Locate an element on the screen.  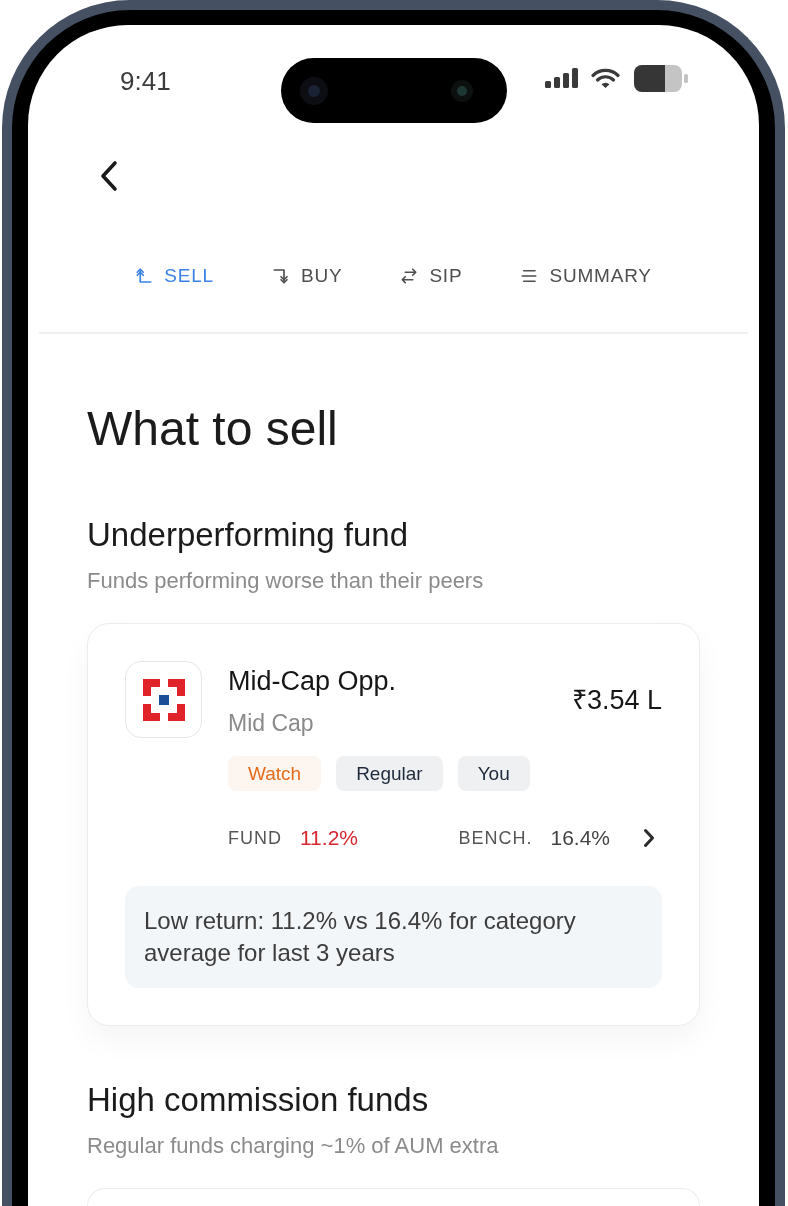
arrow-down-icon is located at coordinates (280, 276).